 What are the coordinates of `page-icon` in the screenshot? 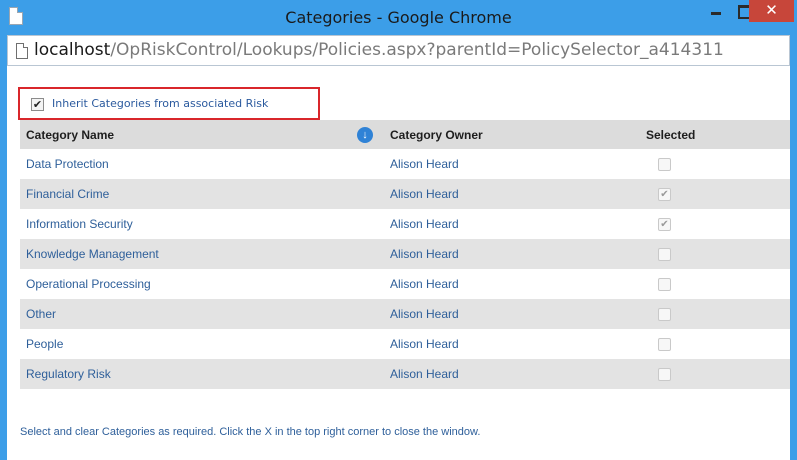 It's located at (22, 51).